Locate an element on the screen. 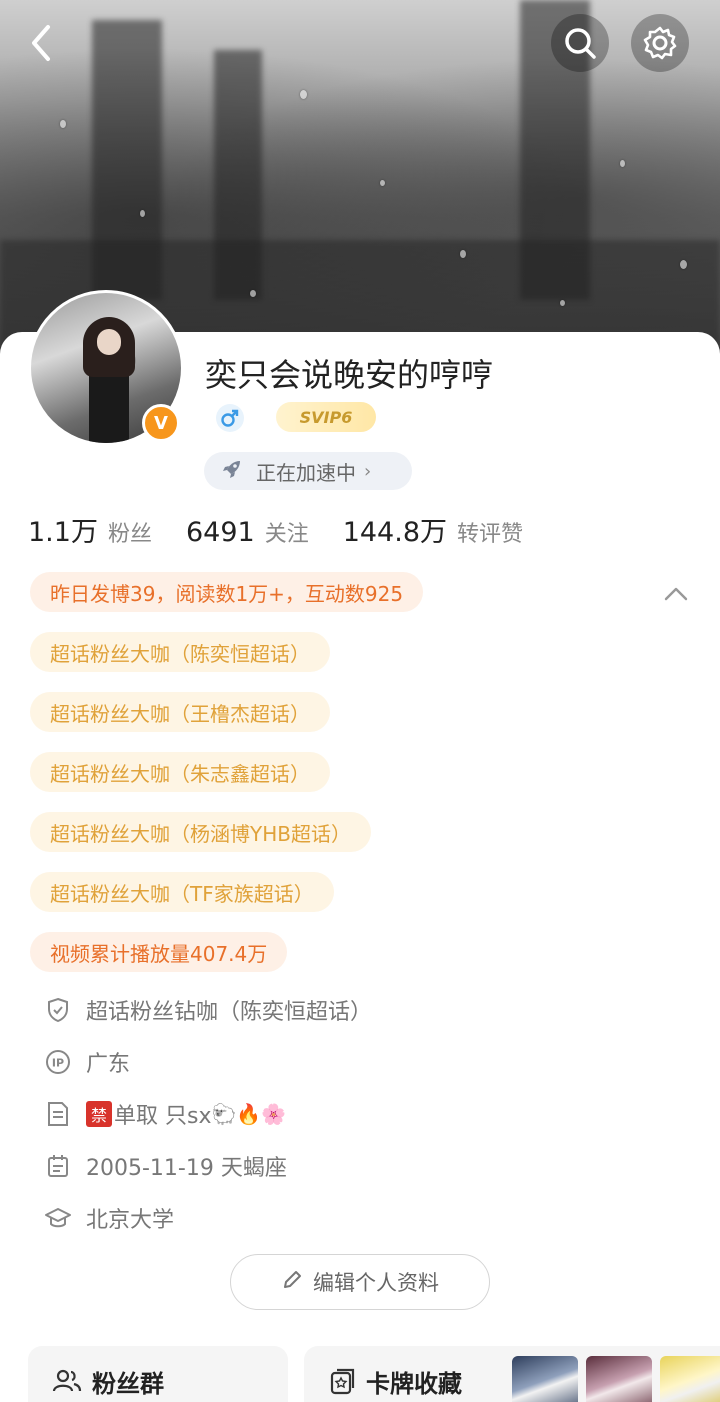  fans-count: 1.1万 is located at coordinates (63, 529).